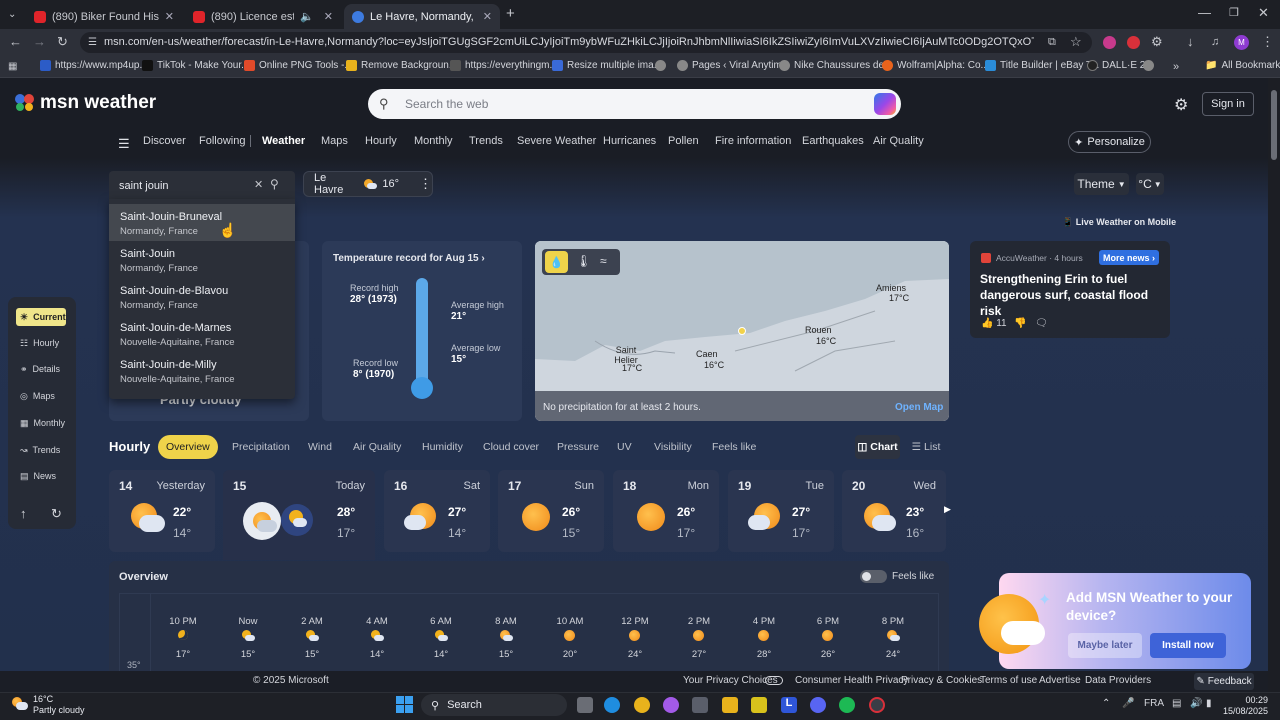  I want to click on day-card: 16 Sat 27° 14°, so click(437, 511).